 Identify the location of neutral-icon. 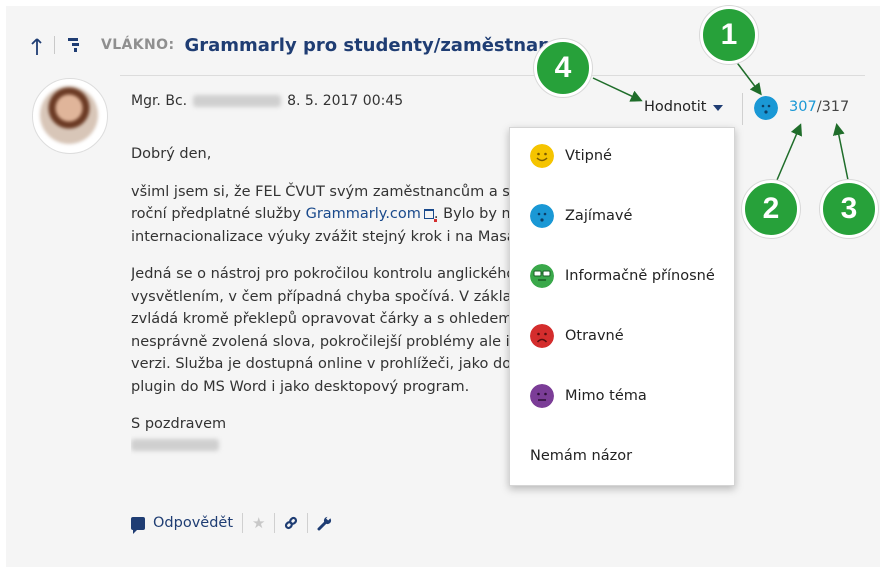
(542, 396).